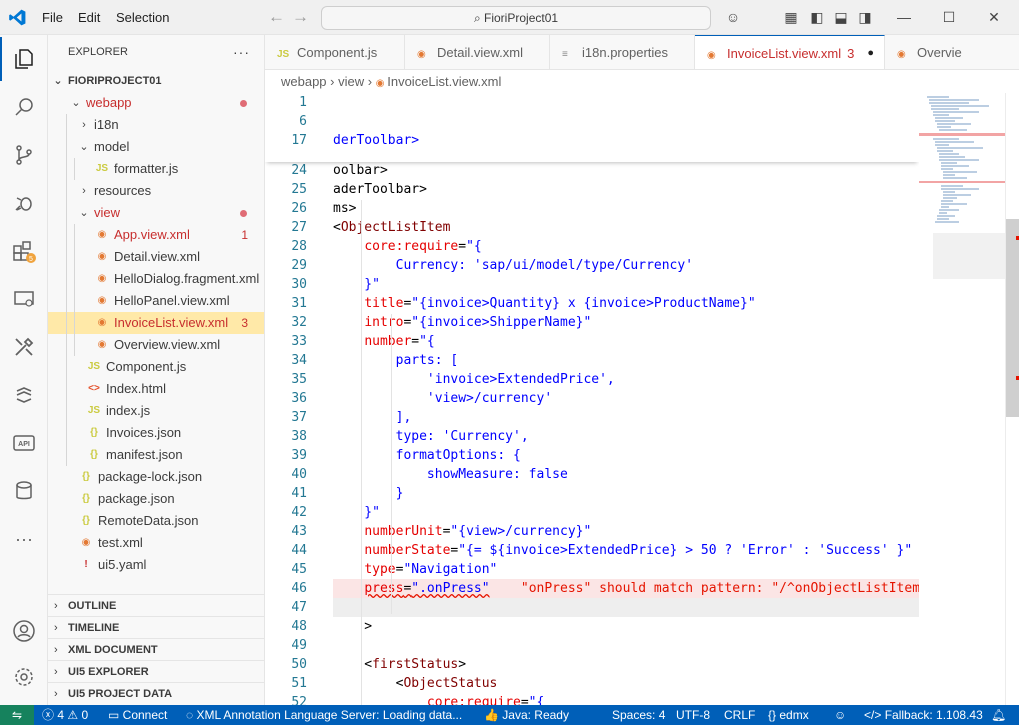 The image size is (1019, 725). What do you see at coordinates (276, 17) in the screenshot?
I see `go-back-icon: ←` at bounding box center [276, 17].